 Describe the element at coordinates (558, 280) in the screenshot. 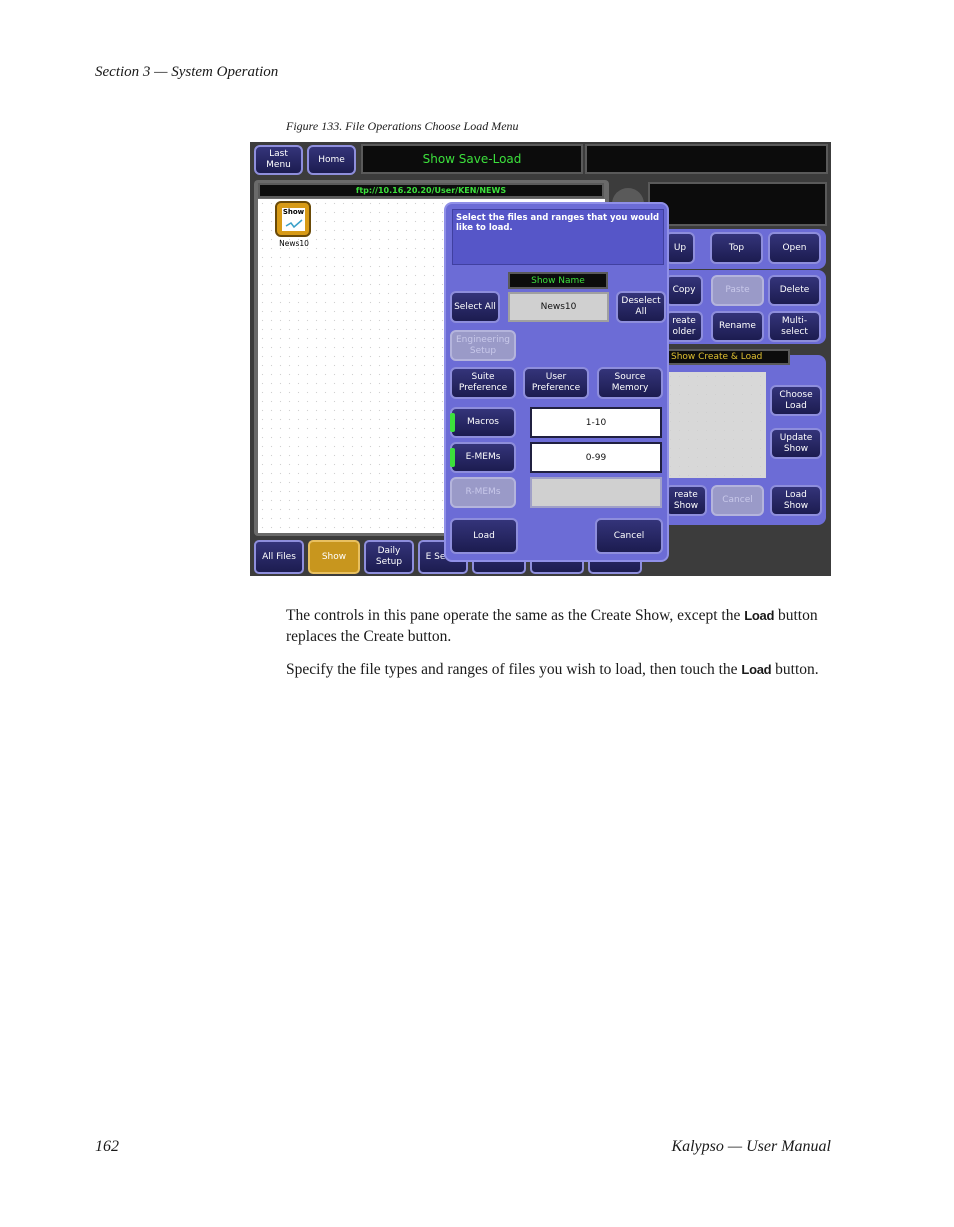

I see `show-name-label: Show Name` at that location.